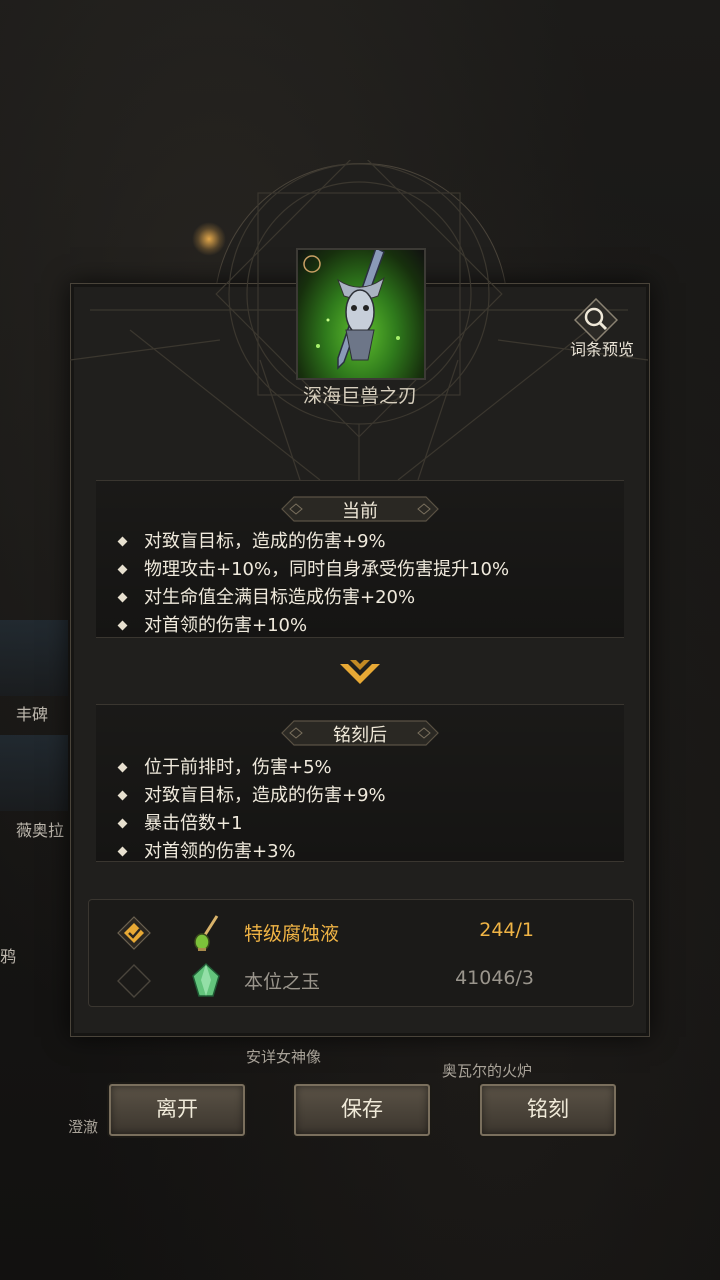 The width and height of the screenshot is (720, 1280). What do you see at coordinates (8, 956) in the screenshot?
I see `background-location-label: 鸦` at bounding box center [8, 956].